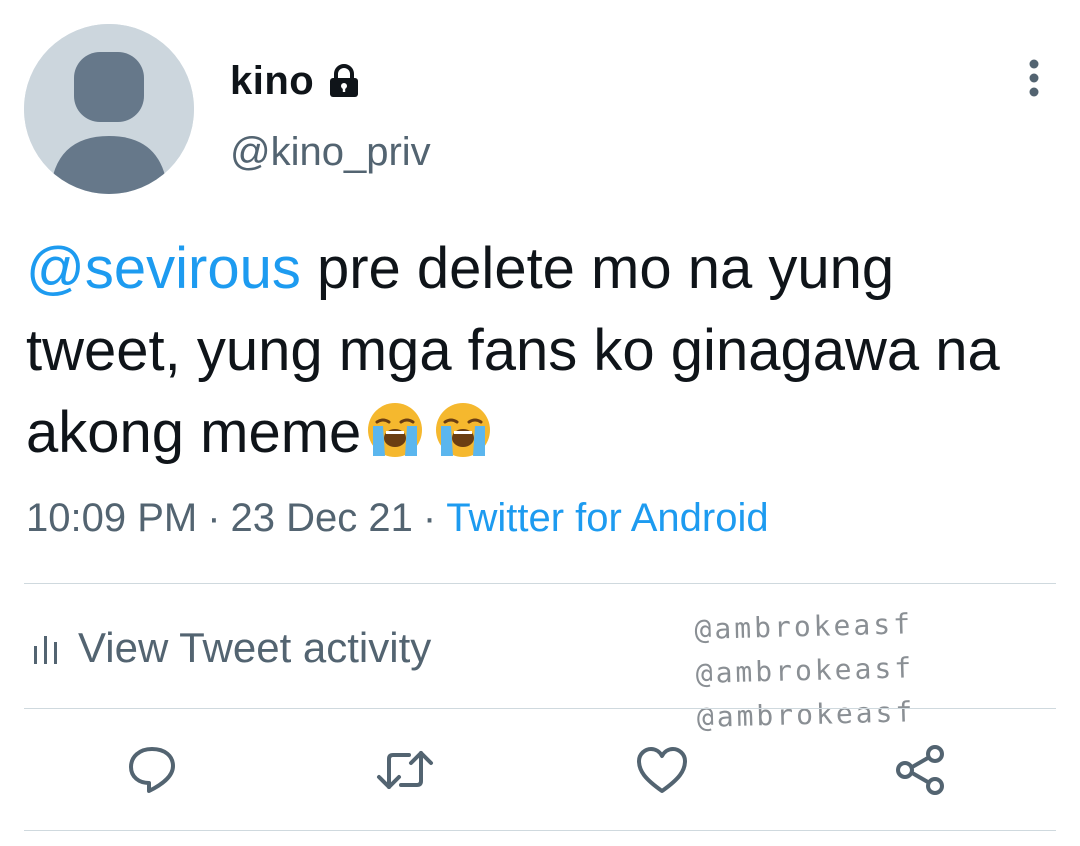 Image resolution: width=1080 pixels, height=846 pixels. Describe the element at coordinates (163, 268) in the screenshot. I see `mention-link: @sevirous` at that location.